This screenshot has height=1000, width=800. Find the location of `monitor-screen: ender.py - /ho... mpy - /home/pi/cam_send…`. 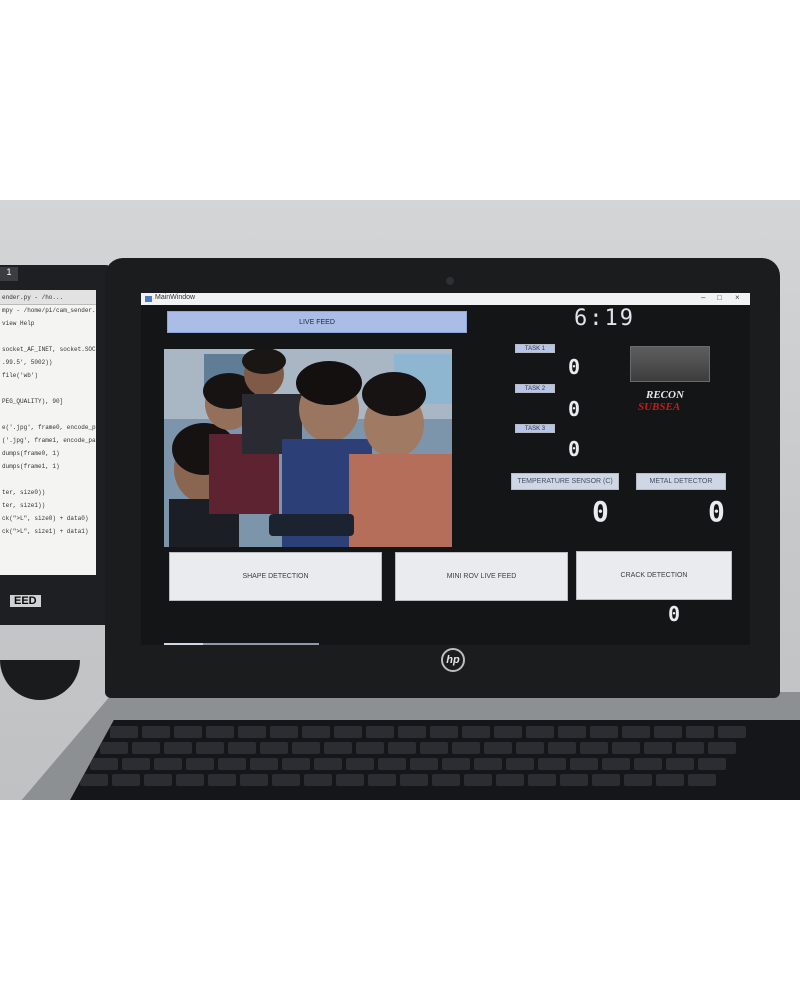

monitor-screen: ender.py - /ho... mpy - /home/pi/cam_send… is located at coordinates (48, 432).